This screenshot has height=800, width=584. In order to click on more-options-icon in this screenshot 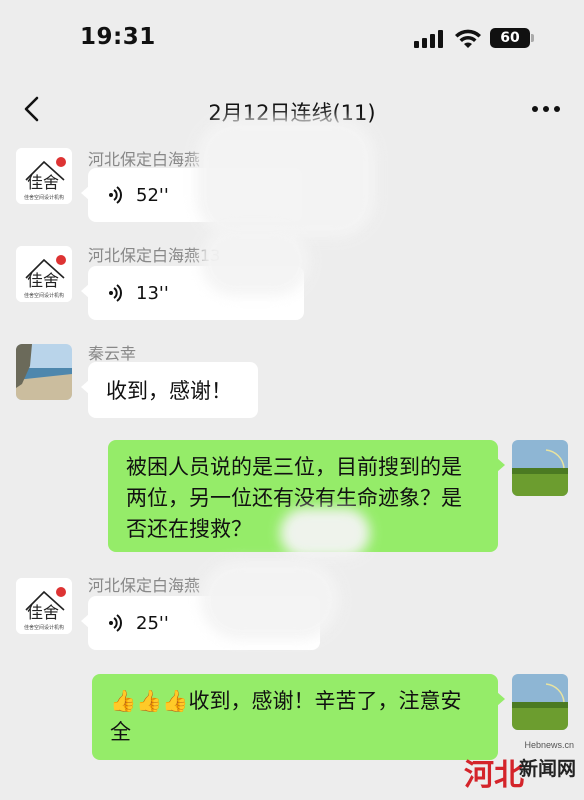, I will do `click(546, 110)`.